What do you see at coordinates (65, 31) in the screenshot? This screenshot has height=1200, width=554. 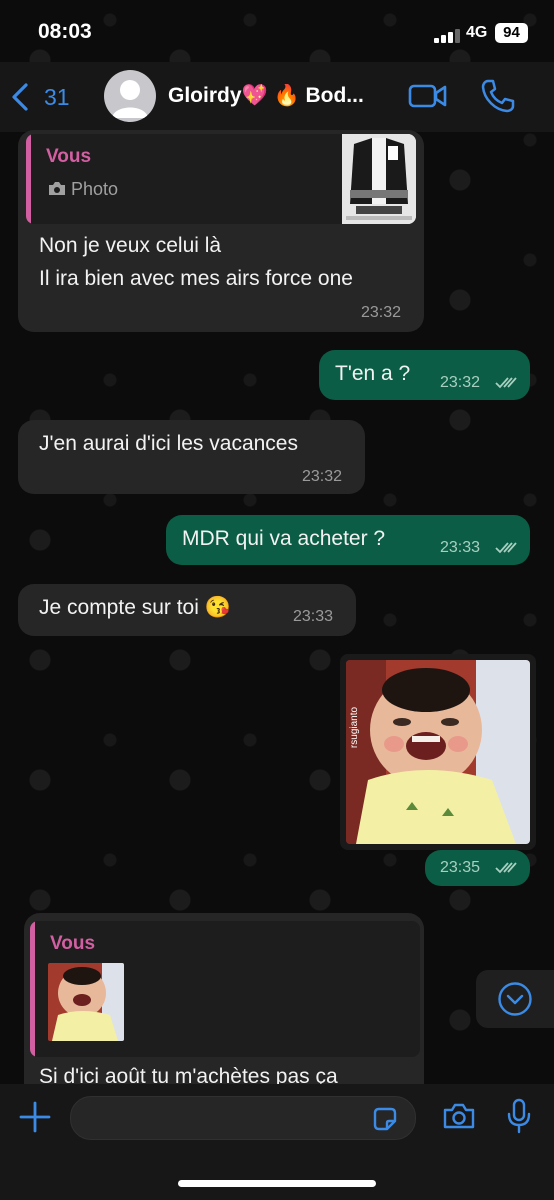 I see `status-time: 08:03` at bounding box center [65, 31].